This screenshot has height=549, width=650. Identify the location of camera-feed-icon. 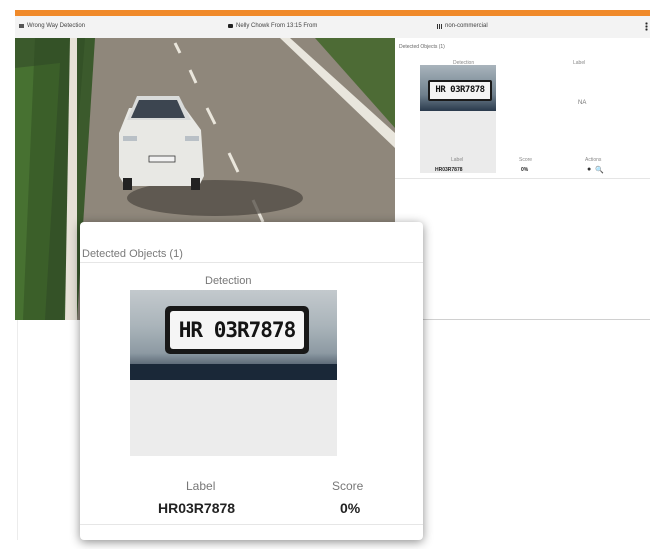
(21, 26).